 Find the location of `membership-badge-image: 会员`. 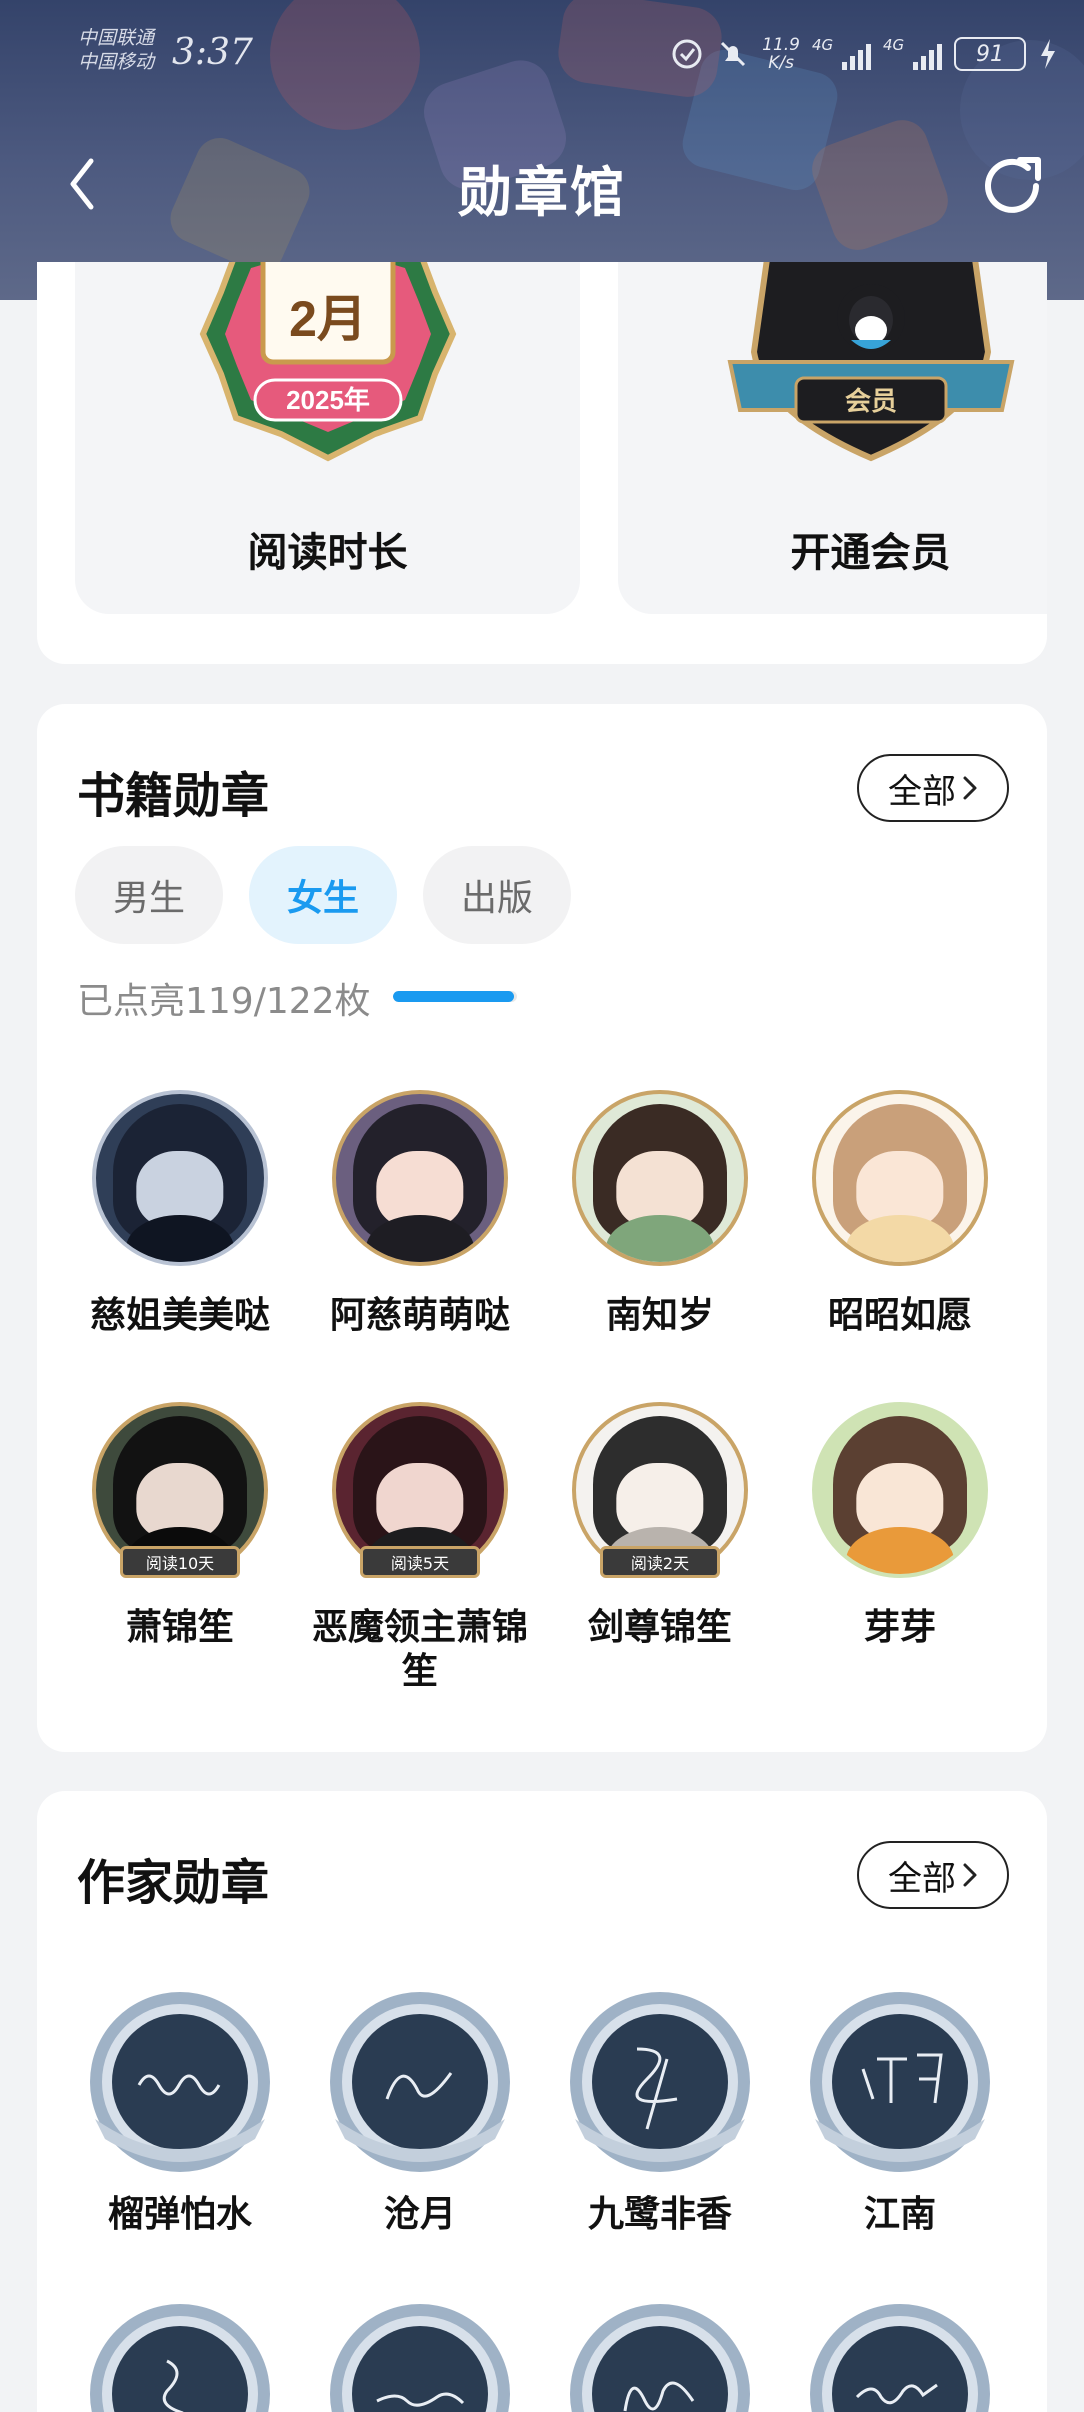

membership-badge-image: 会员 is located at coordinates (832, 367).